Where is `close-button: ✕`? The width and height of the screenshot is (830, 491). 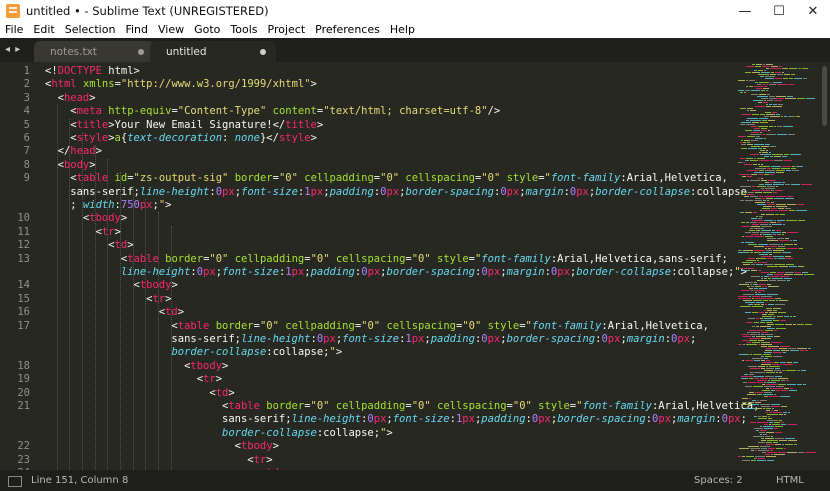 close-button: ✕ is located at coordinates (813, 11).